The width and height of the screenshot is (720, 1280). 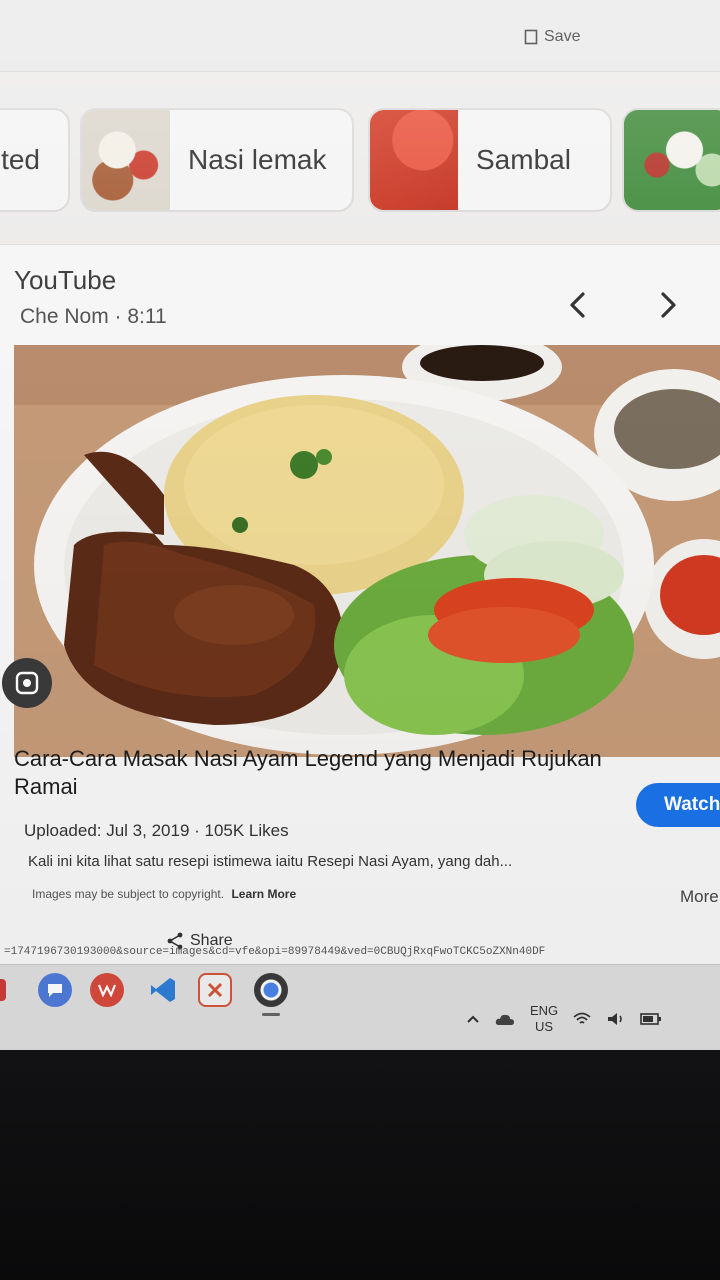 I want to click on top-strip, so click(x=360, y=36).